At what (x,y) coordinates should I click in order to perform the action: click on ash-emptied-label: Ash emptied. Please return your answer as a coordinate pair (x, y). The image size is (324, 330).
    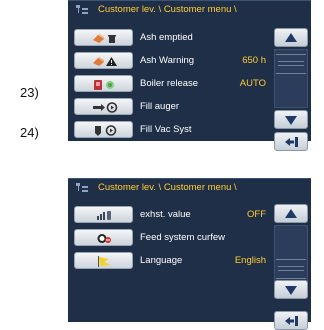
    Looking at the image, I should click on (166, 37).